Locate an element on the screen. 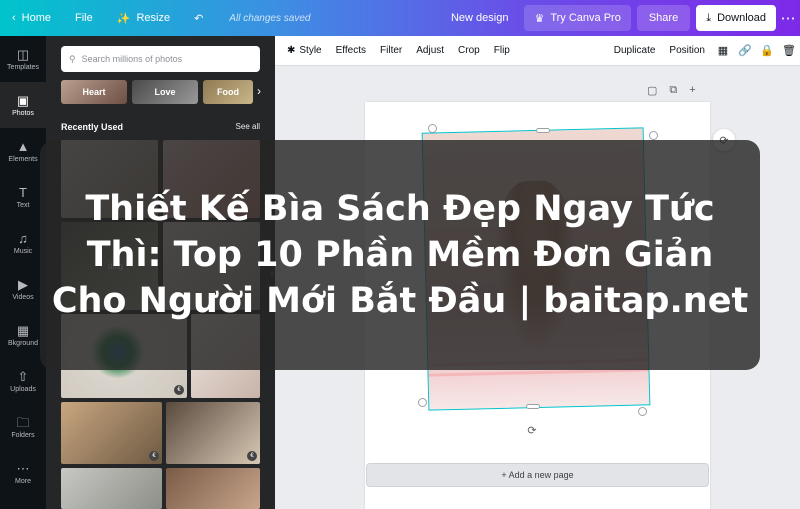 Image resolution: width=800 pixels, height=509 pixels. recently-used-header: Recently Used See all is located at coordinates (160, 127).